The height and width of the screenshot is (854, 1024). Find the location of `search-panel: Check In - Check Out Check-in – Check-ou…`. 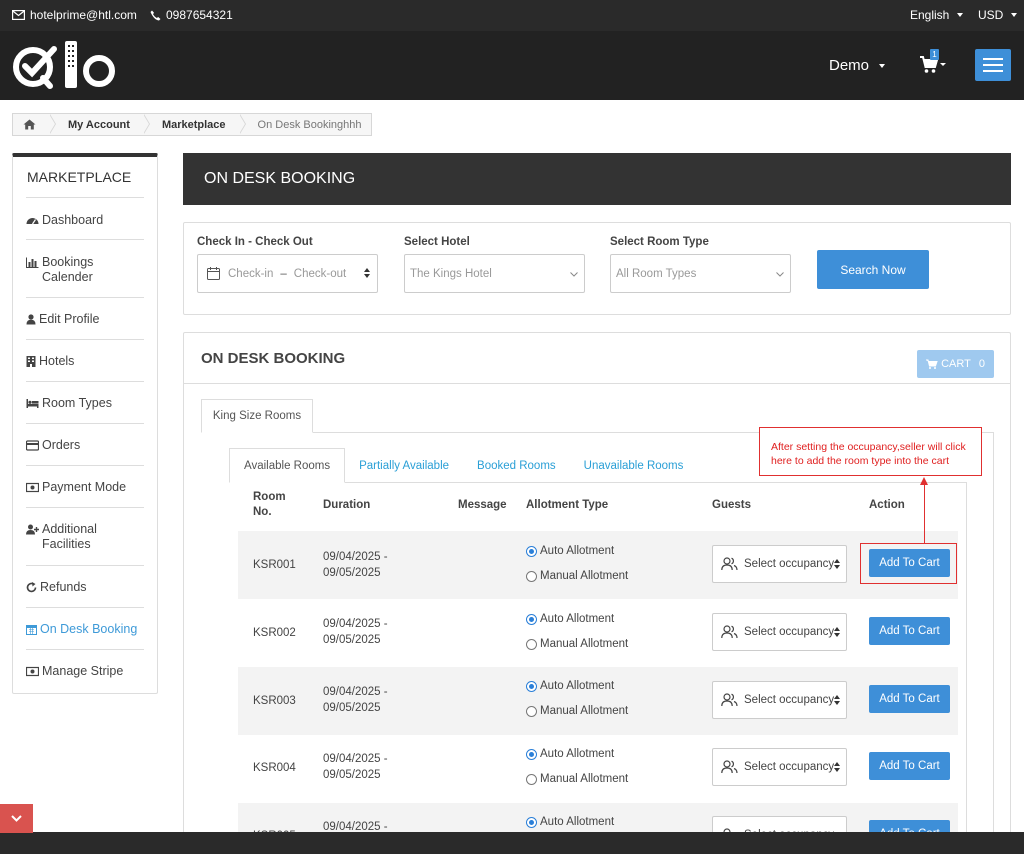

search-panel: Check In - Check Out Check-in – Check-ou… is located at coordinates (597, 268).